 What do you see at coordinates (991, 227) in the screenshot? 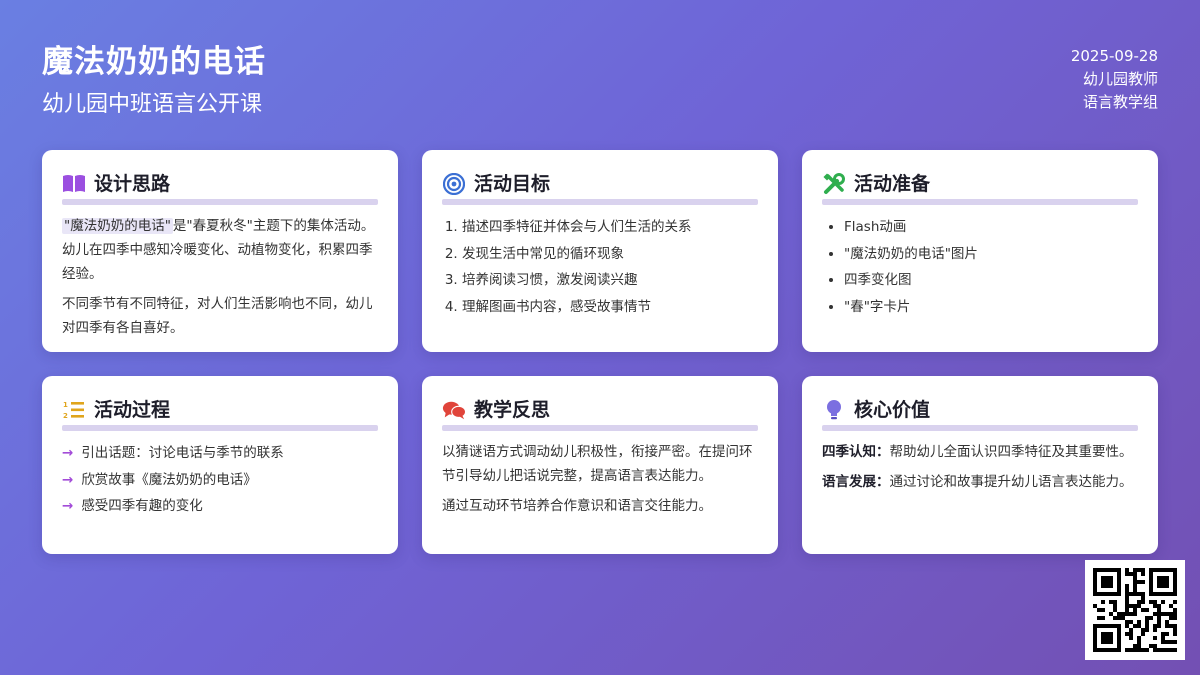
I see `list-item: Flash动画` at bounding box center [991, 227].